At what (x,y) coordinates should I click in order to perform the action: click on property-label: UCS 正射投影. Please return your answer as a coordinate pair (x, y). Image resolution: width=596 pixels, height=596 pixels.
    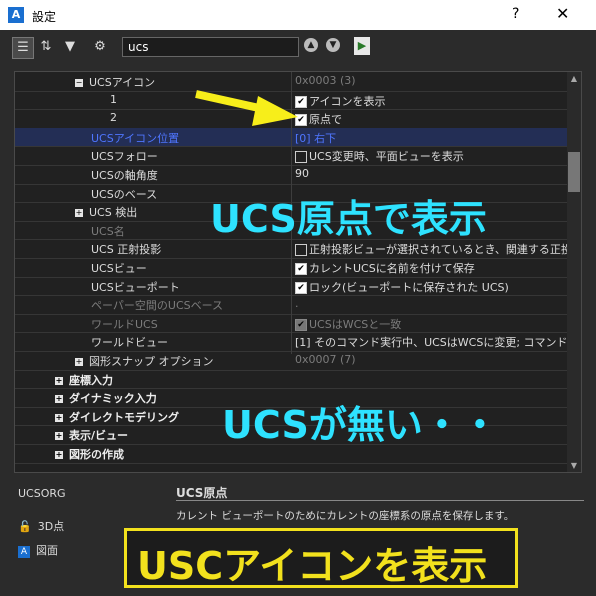
    Looking at the image, I should click on (126, 250).